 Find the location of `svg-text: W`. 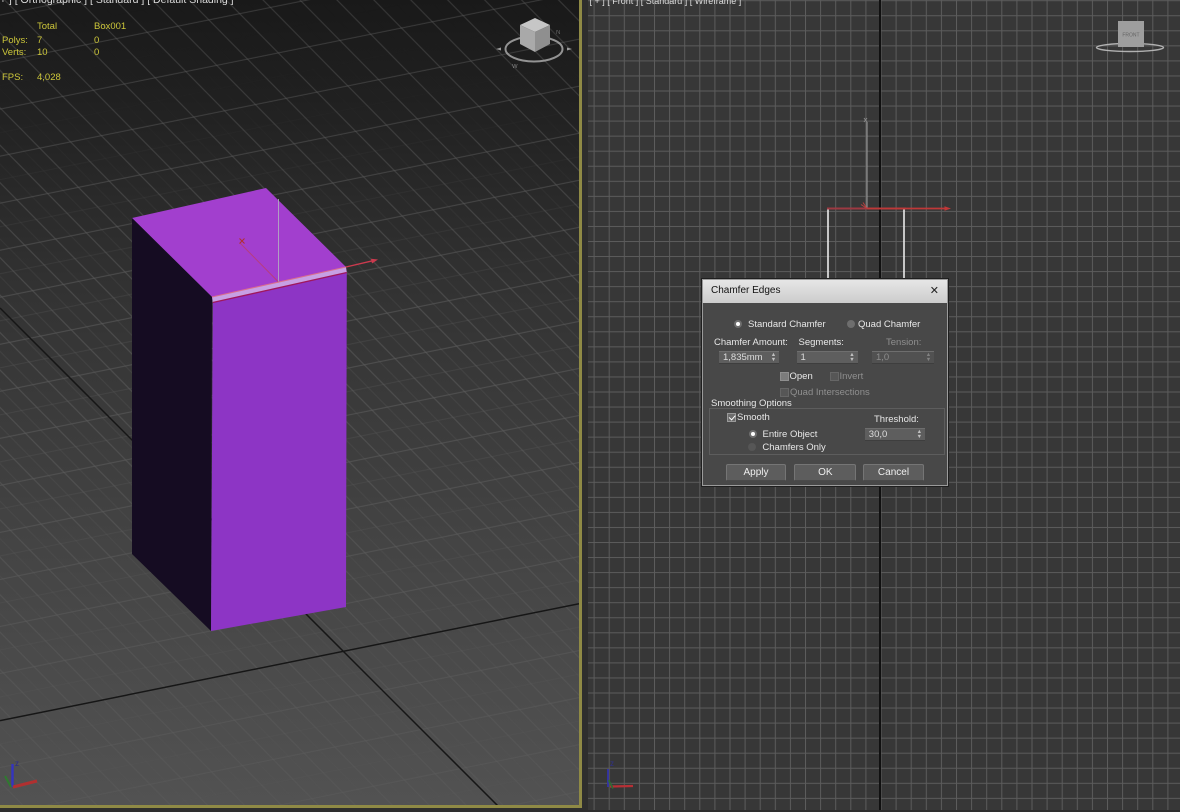

svg-text: W is located at coordinates (515, 67).